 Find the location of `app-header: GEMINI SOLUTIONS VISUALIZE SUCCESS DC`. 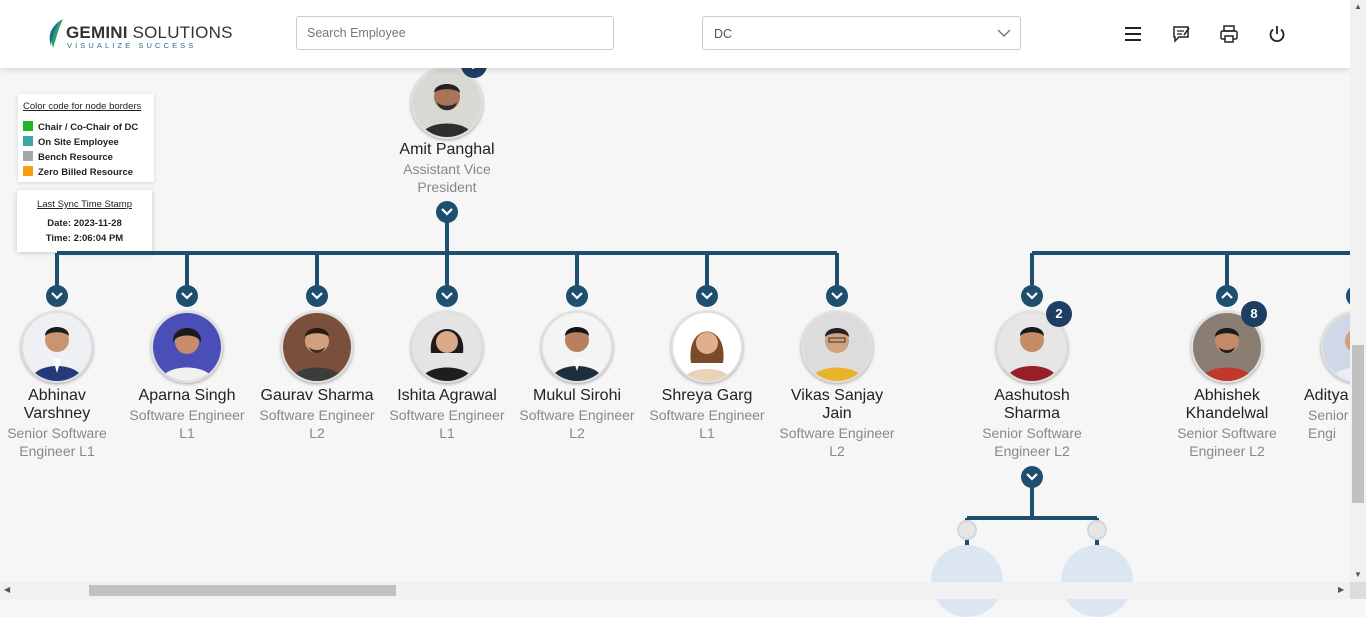

app-header: GEMINI SOLUTIONS VISUALIZE SUCCESS DC is located at coordinates (675, 34).